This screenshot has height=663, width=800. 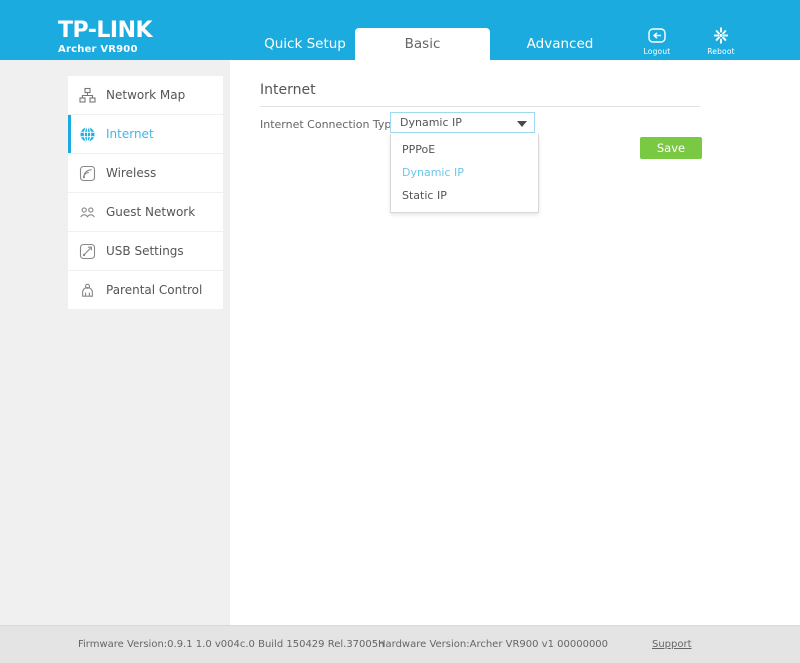 What do you see at coordinates (422, 44) in the screenshot?
I see `tab-basic: Basic` at bounding box center [422, 44].